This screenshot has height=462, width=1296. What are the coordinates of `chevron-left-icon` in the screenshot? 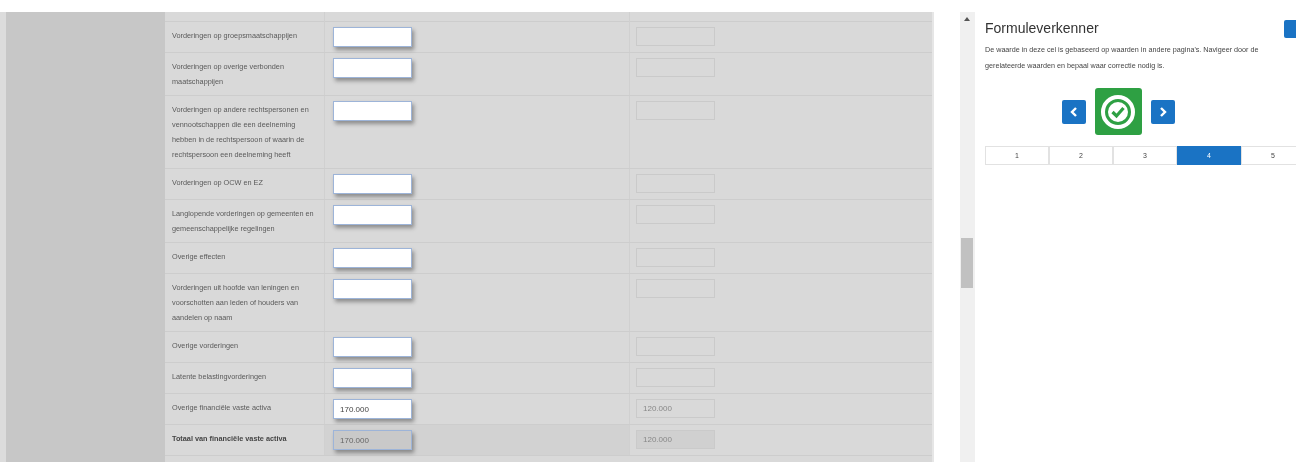 It's located at (1073, 111).